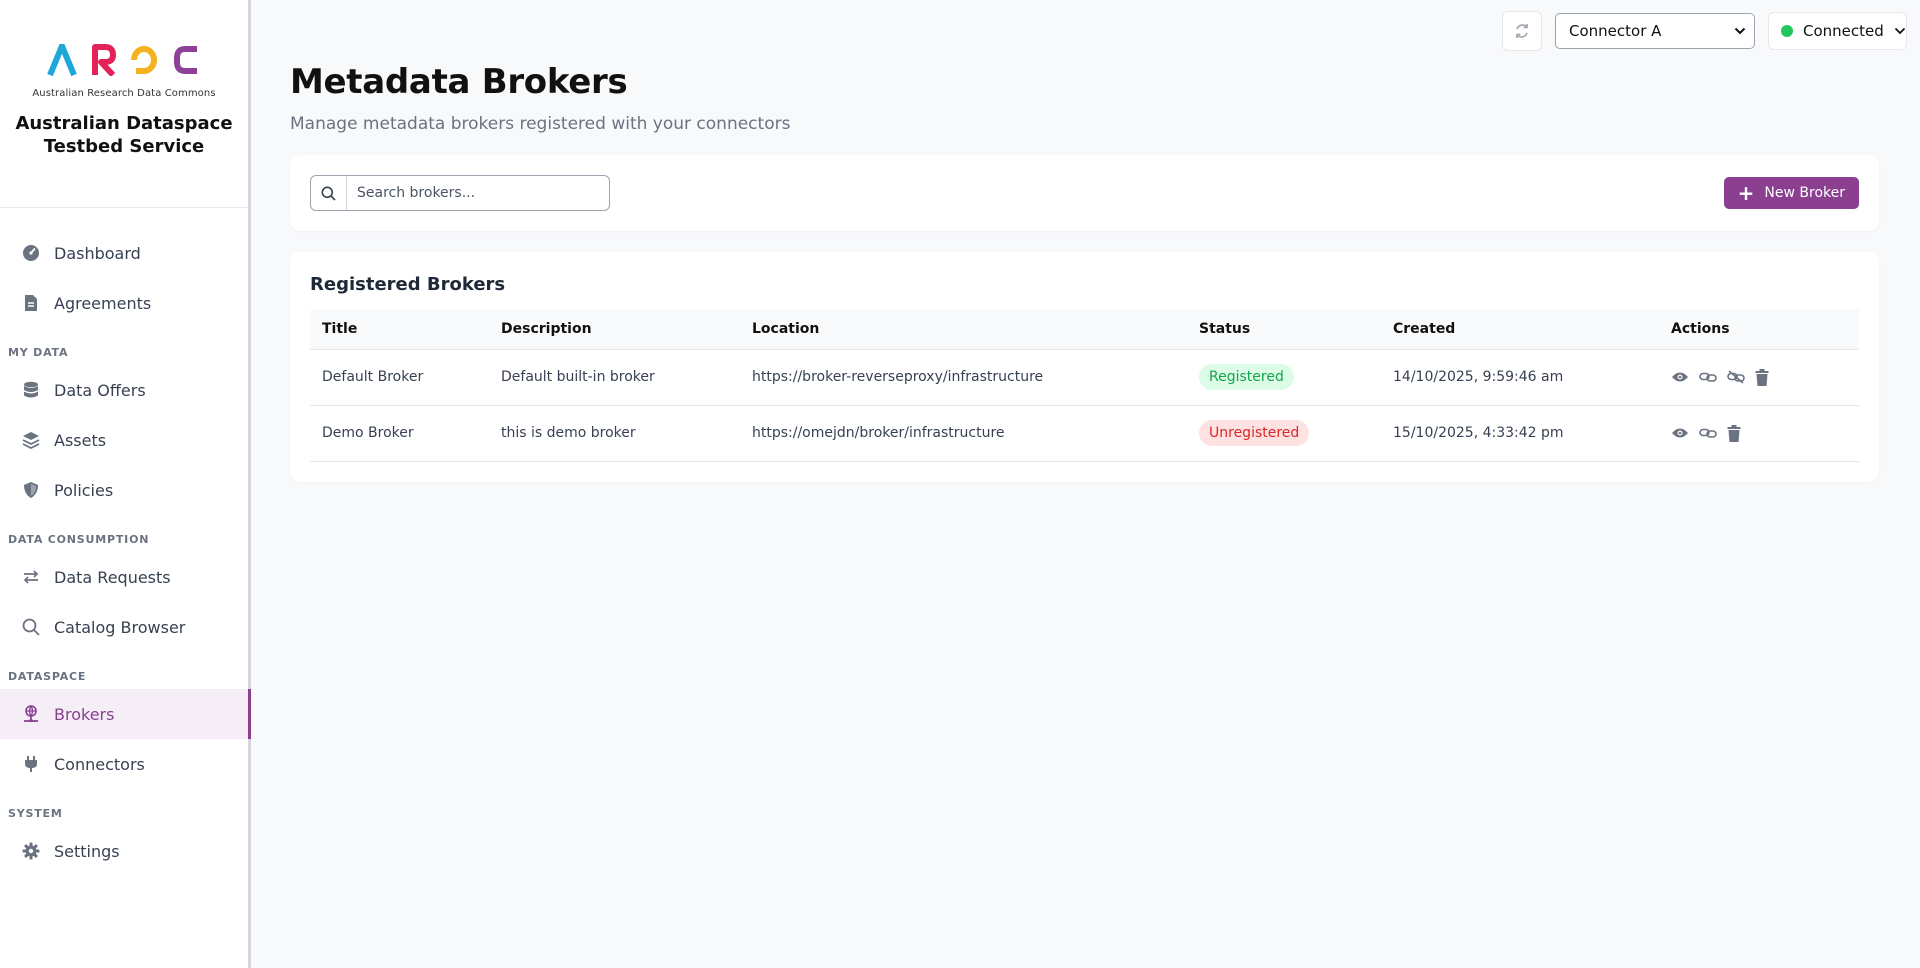  I want to click on sidebar-item-settings: Settings, so click(124, 851).